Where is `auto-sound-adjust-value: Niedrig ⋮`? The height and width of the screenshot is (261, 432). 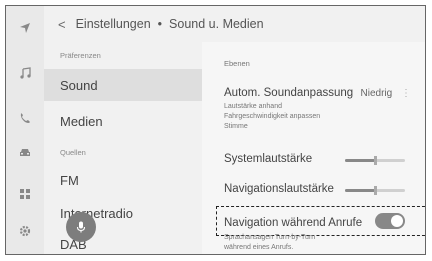 auto-sound-adjust-value: Niedrig ⋮ is located at coordinates (386, 93).